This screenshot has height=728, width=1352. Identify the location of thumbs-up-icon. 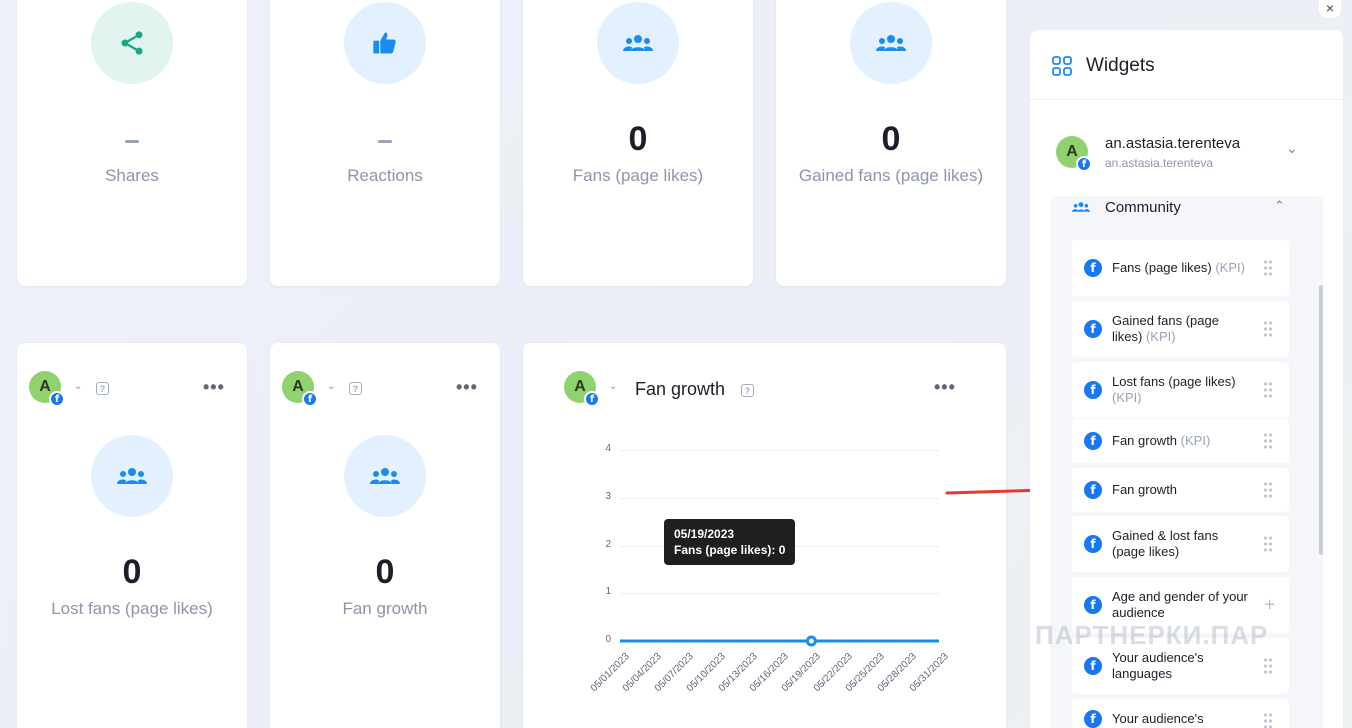
(384, 43).